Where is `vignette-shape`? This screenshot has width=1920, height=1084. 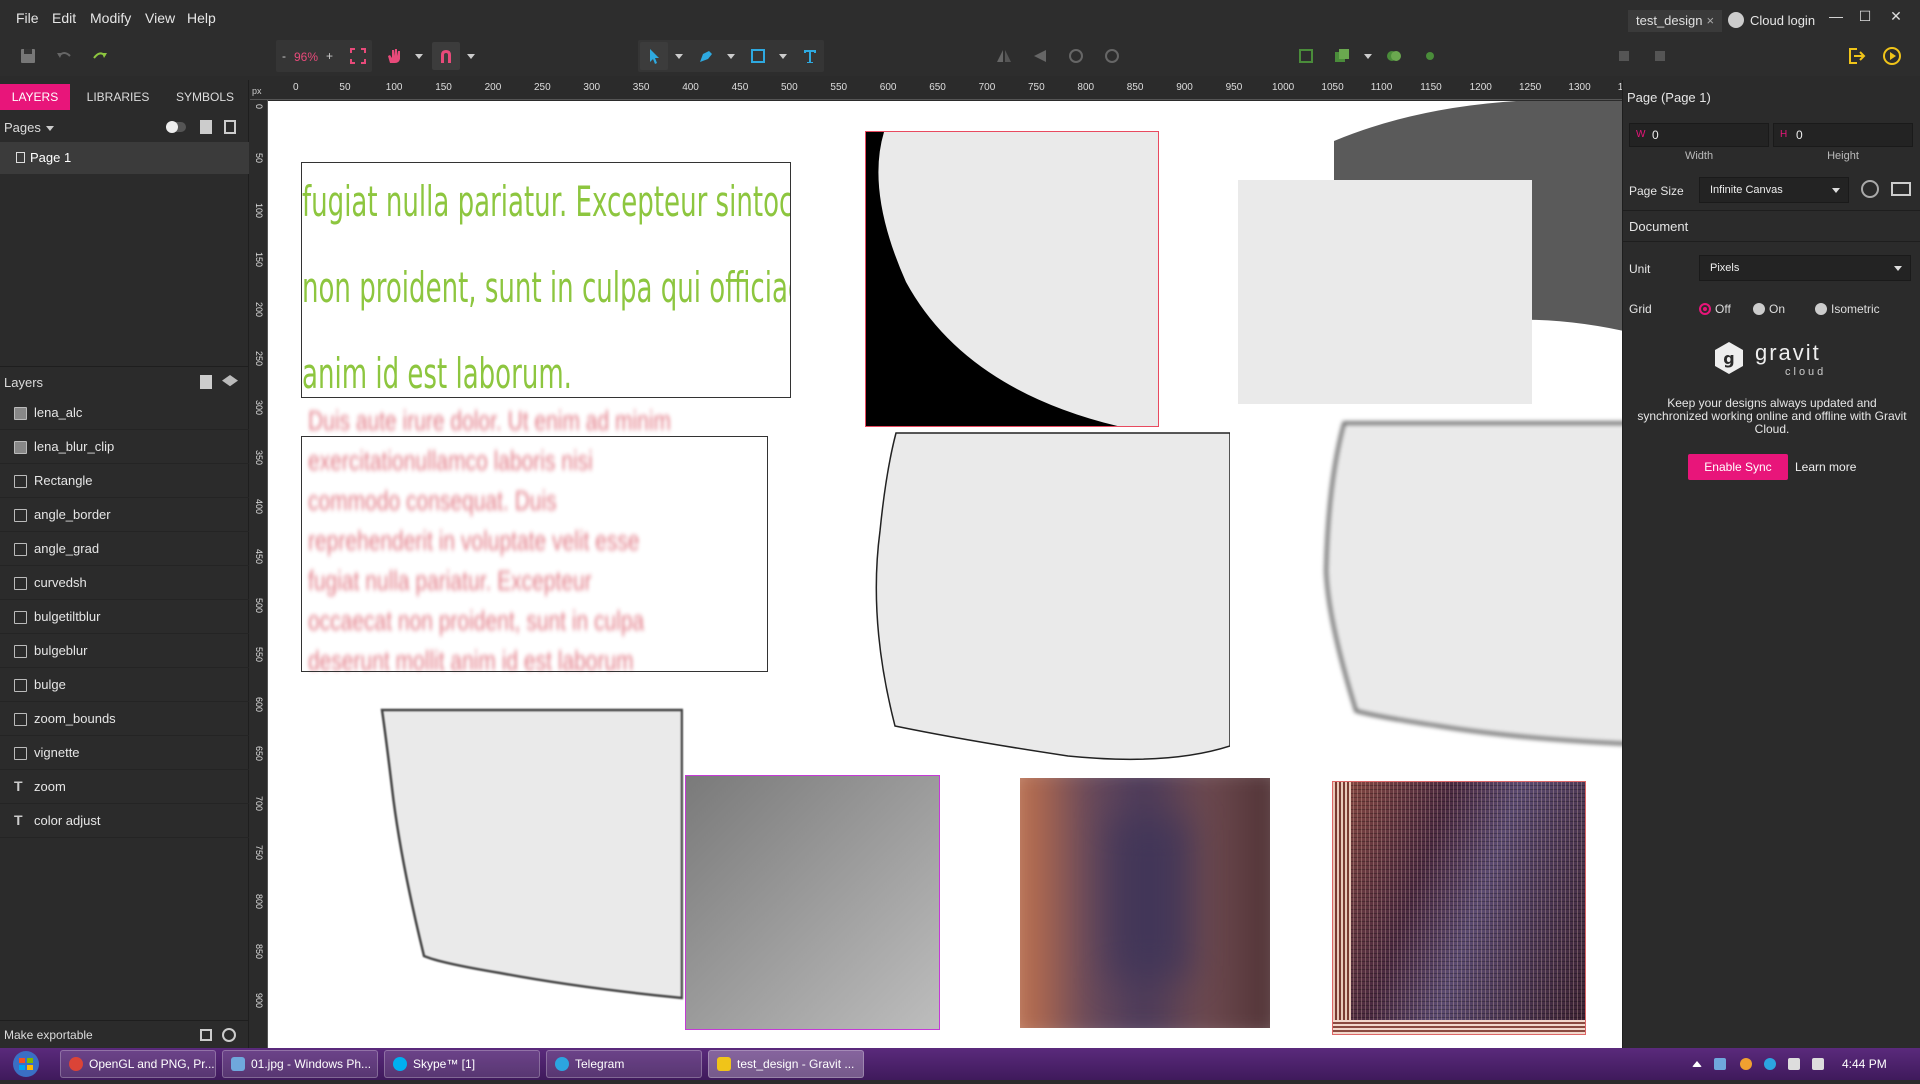
vignette-shape is located at coordinates (1012, 279).